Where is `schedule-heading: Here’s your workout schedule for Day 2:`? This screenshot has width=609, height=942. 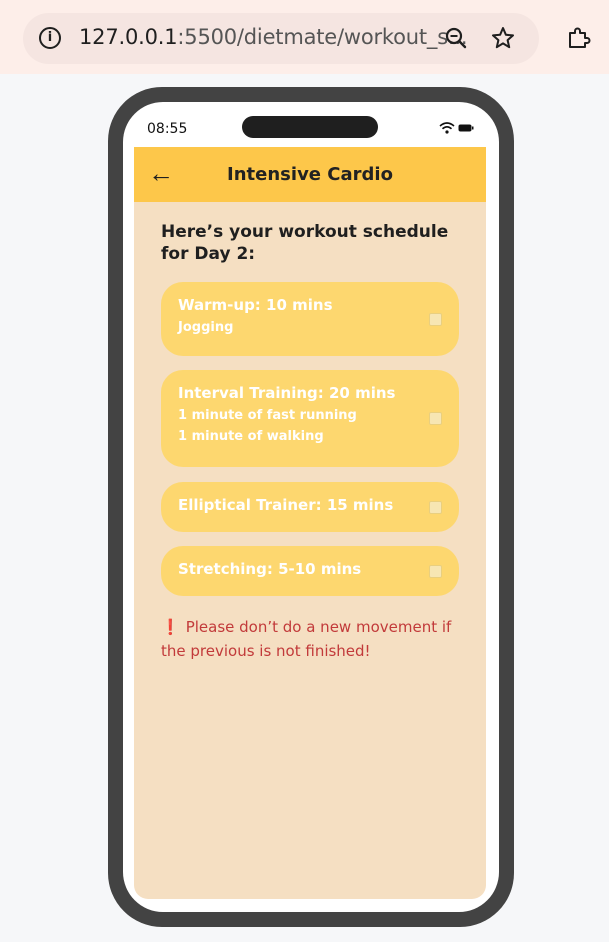 schedule-heading: Here’s your workout schedule for Day 2: is located at coordinates (305, 243).